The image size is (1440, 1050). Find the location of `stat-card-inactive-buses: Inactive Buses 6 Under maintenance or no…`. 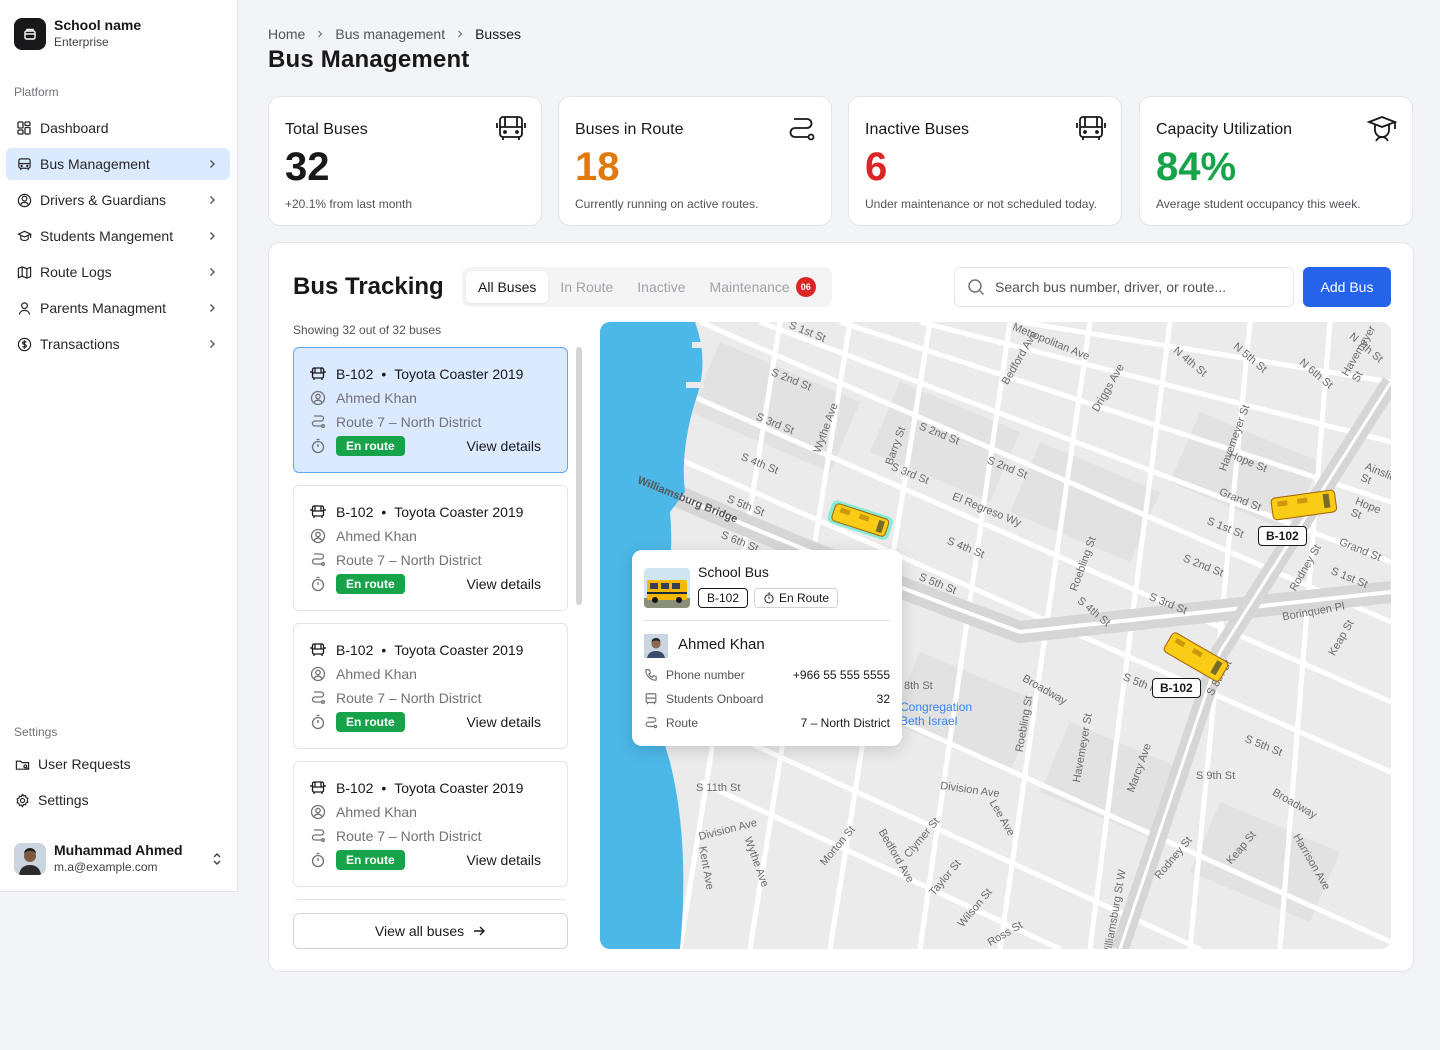

stat-card-inactive-buses: Inactive Buses 6 Under maintenance or no… is located at coordinates (985, 161).